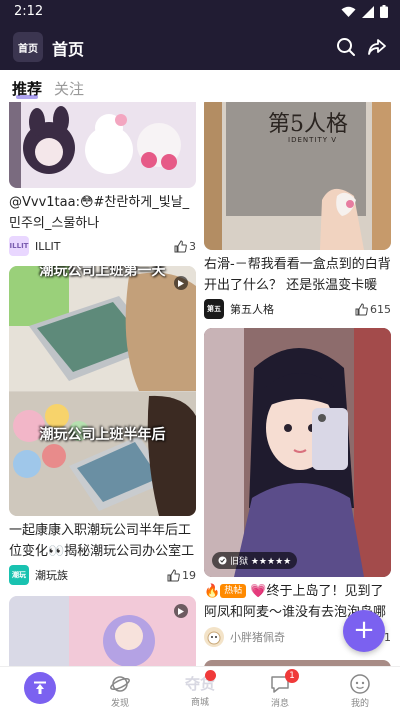  I want to click on like-count: 19, so click(189, 575).